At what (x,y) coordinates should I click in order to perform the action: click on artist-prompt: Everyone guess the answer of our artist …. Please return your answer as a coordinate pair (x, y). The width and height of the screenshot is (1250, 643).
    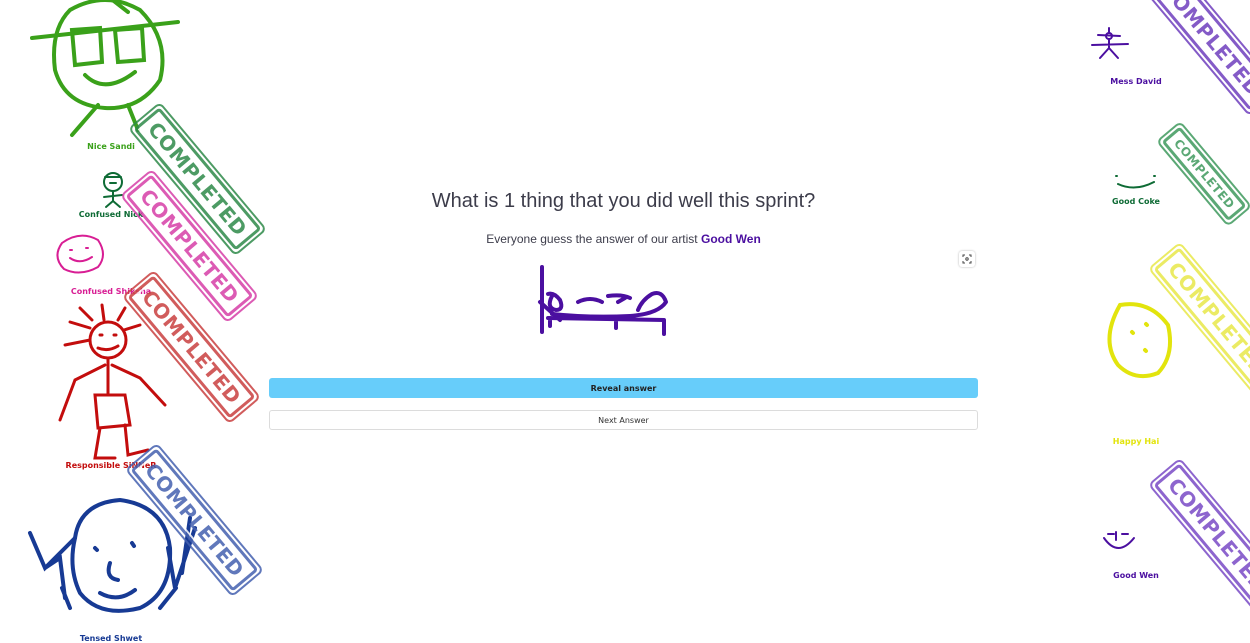
    Looking at the image, I should click on (623, 239).